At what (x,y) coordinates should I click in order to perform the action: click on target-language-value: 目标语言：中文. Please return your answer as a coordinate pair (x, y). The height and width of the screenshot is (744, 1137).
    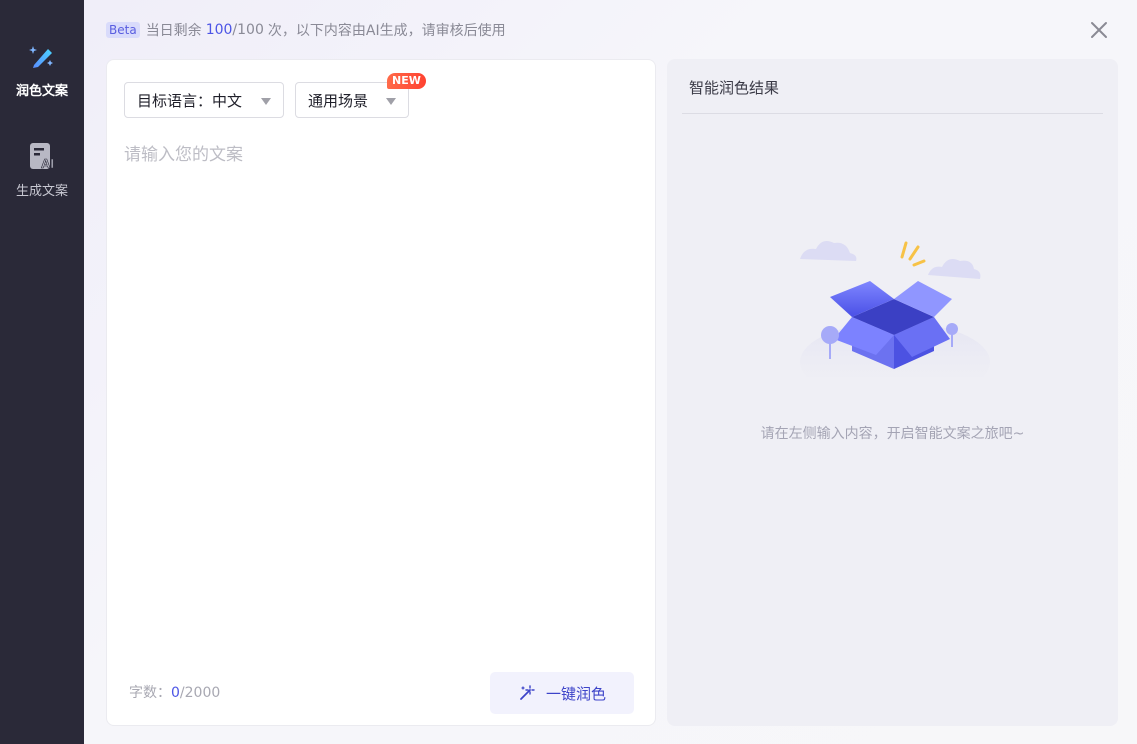
    Looking at the image, I should click on (190, 100).